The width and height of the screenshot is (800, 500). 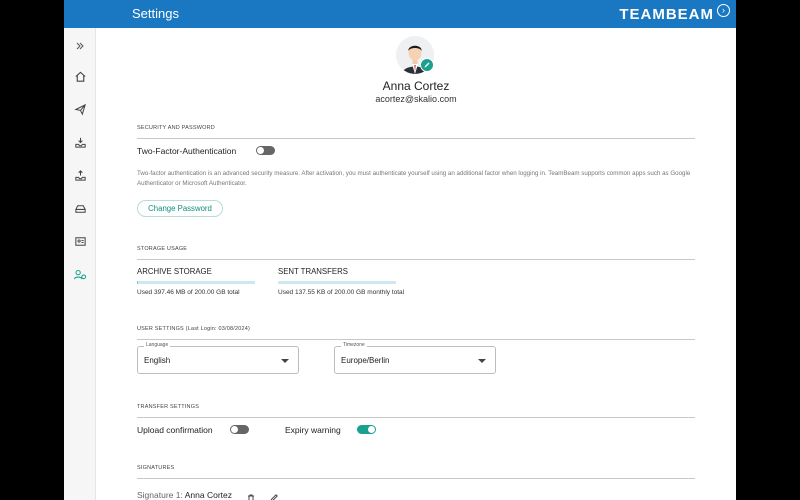 I want to click on sent-transfers-title: SENT TRANSFERS, so click(x=313, y=271).